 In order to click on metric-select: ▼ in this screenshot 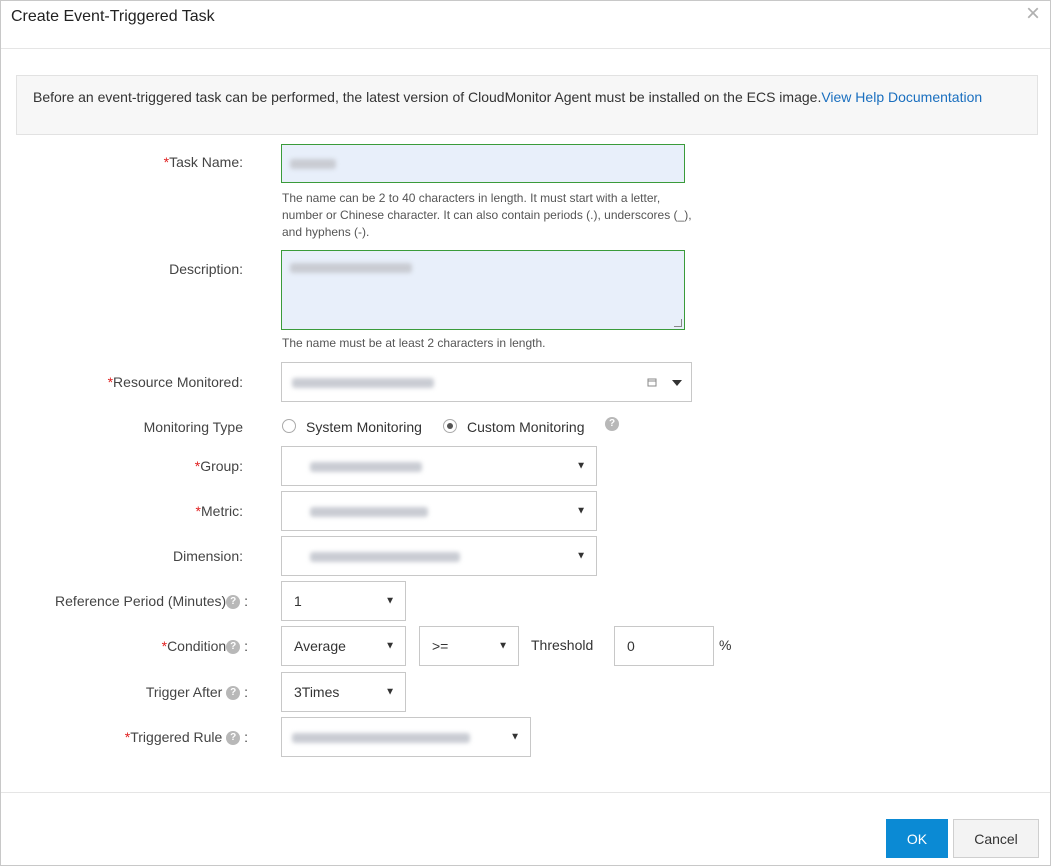, I will do `click(439, 511)`.